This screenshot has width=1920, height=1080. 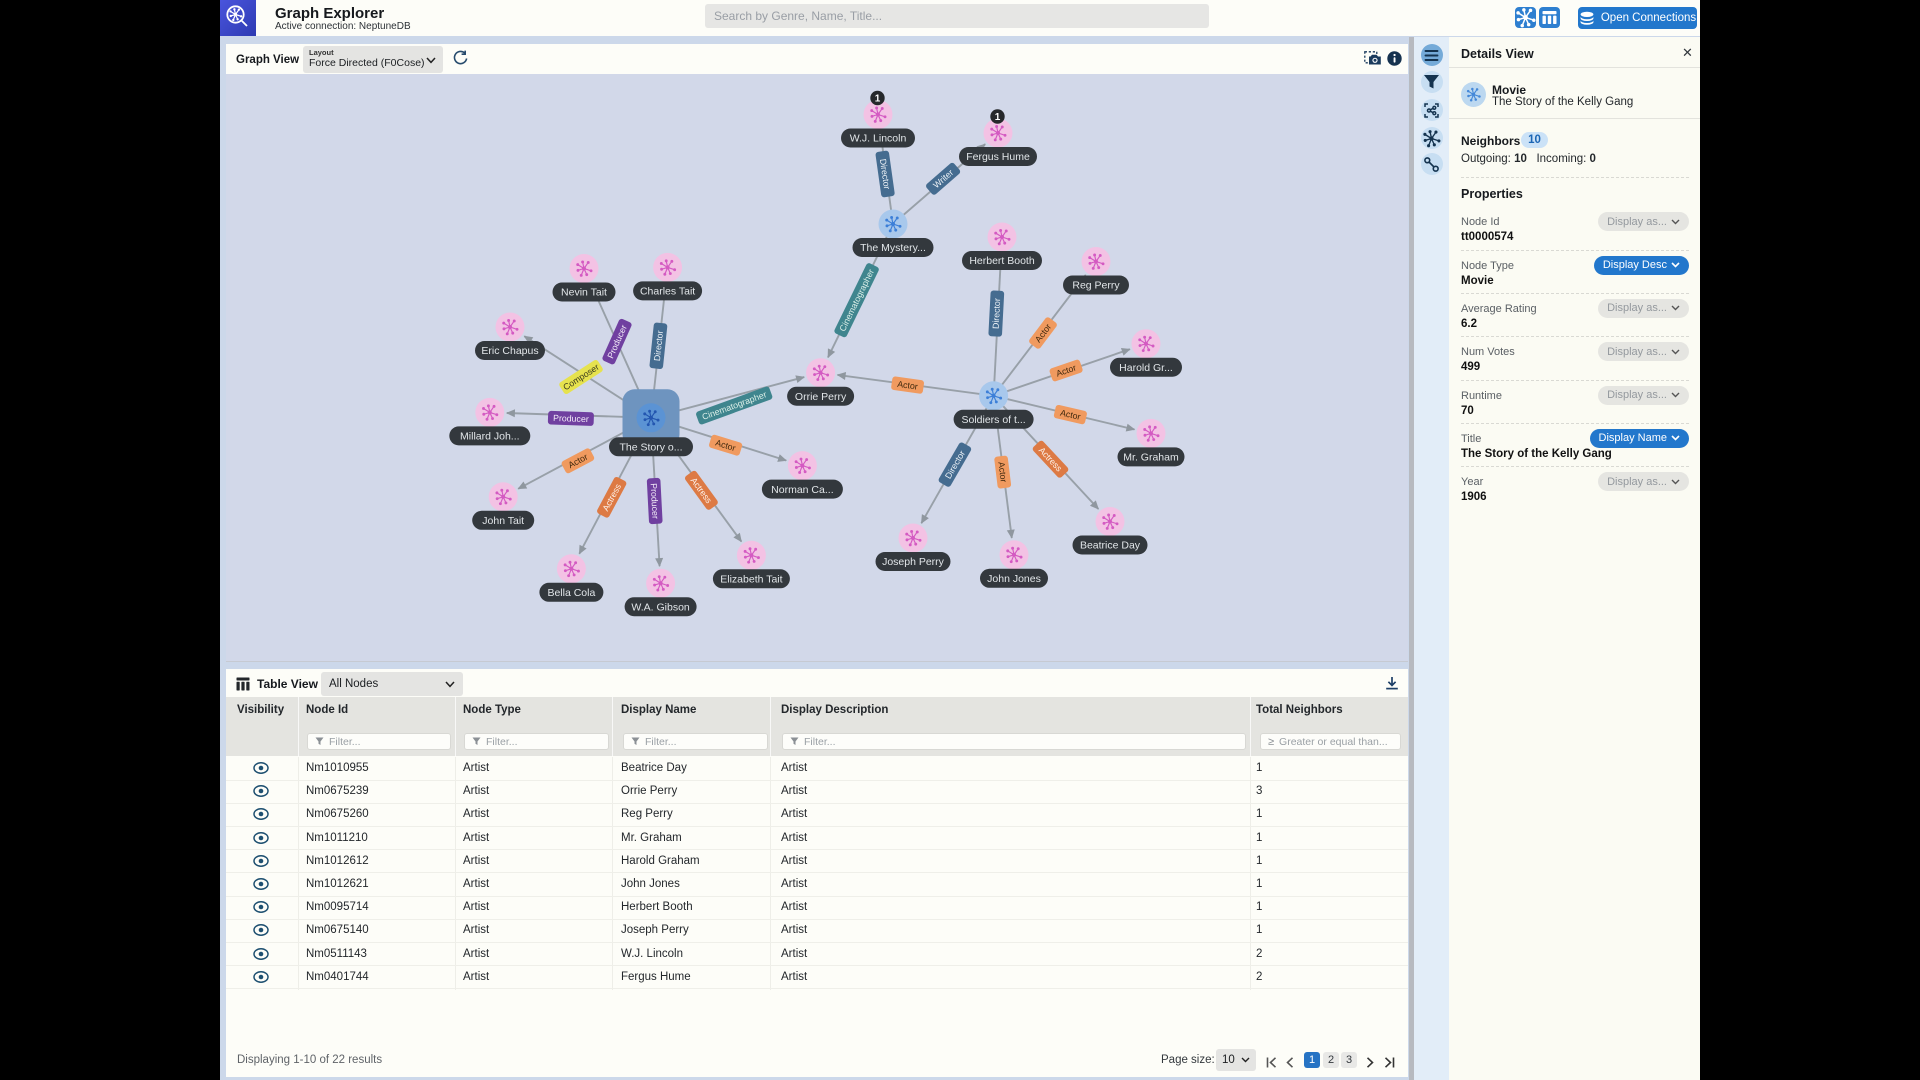 What do you see at coordinates (1002, 261) in the screenshot?
I see `svg-text: Herbert Booth` at bounding box center [1002, 261].